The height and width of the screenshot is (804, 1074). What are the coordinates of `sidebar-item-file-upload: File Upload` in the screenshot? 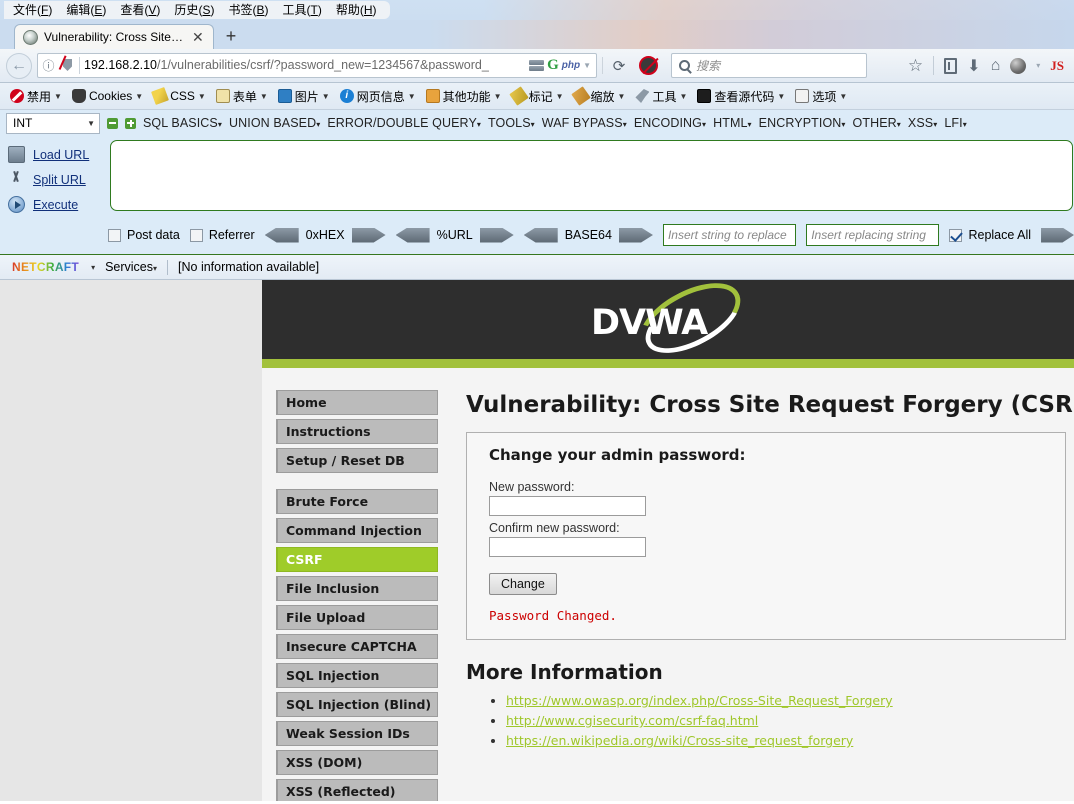 It's located at (357, 617).